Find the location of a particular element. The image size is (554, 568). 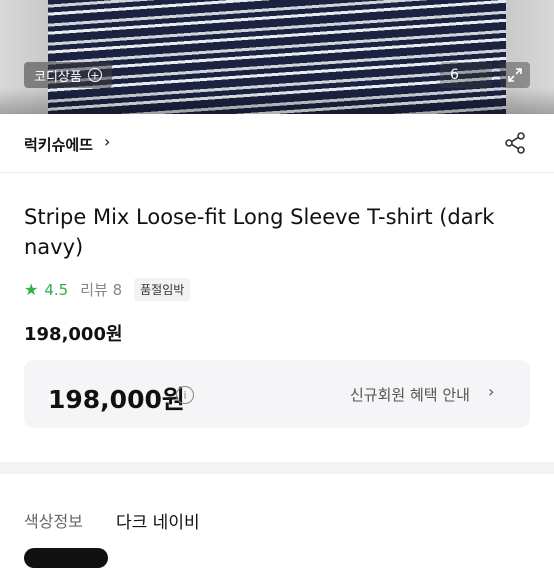

expand-button is located at coordinates (515, 75).